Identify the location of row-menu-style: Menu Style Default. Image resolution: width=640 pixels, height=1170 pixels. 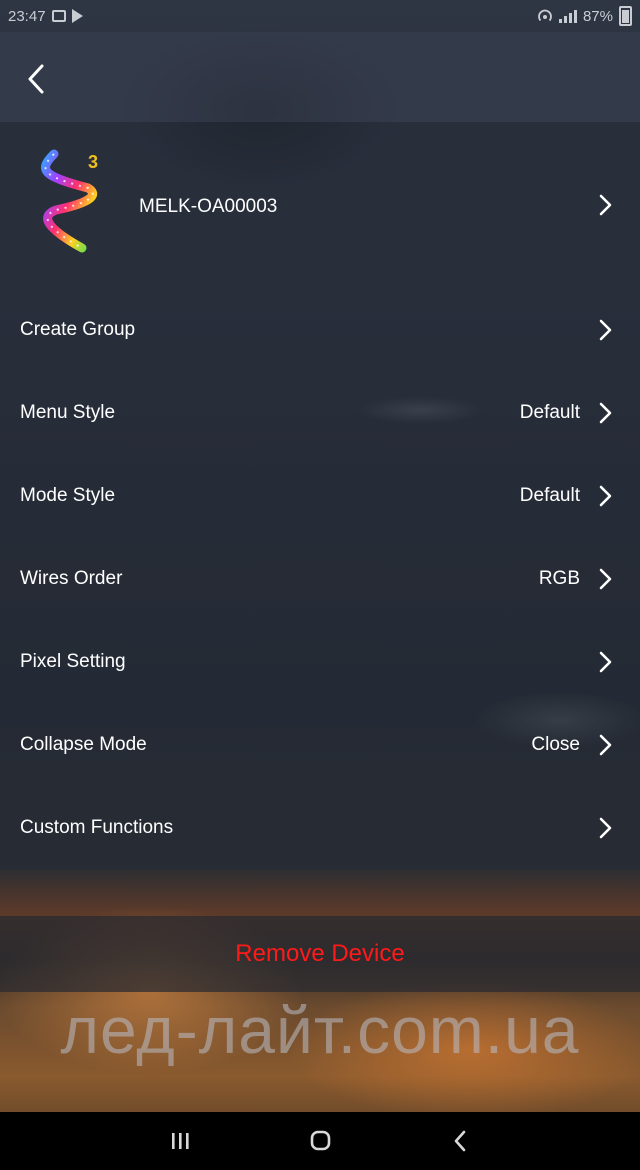
(320, 412).